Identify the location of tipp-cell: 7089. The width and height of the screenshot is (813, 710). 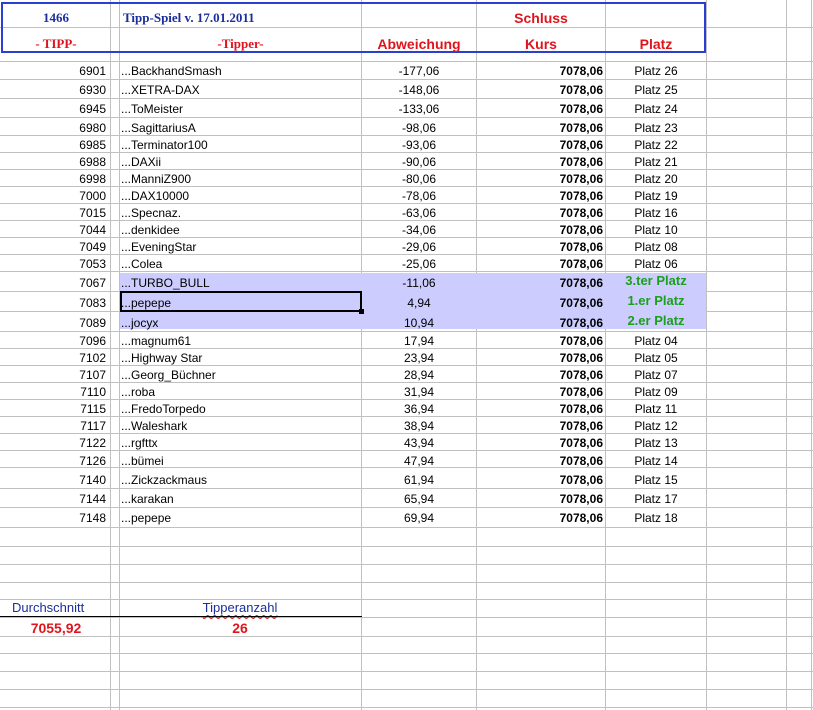
(54, 323).